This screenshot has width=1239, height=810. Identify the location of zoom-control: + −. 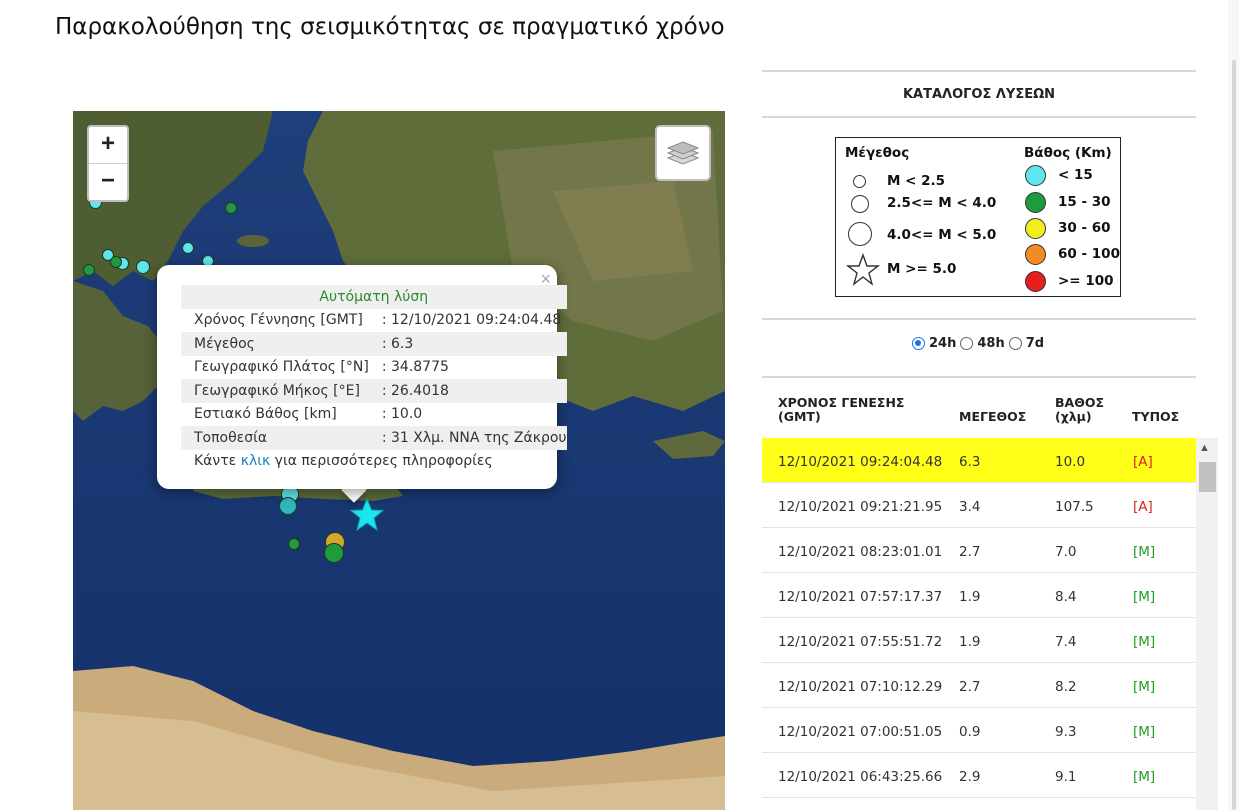
(108, 163).